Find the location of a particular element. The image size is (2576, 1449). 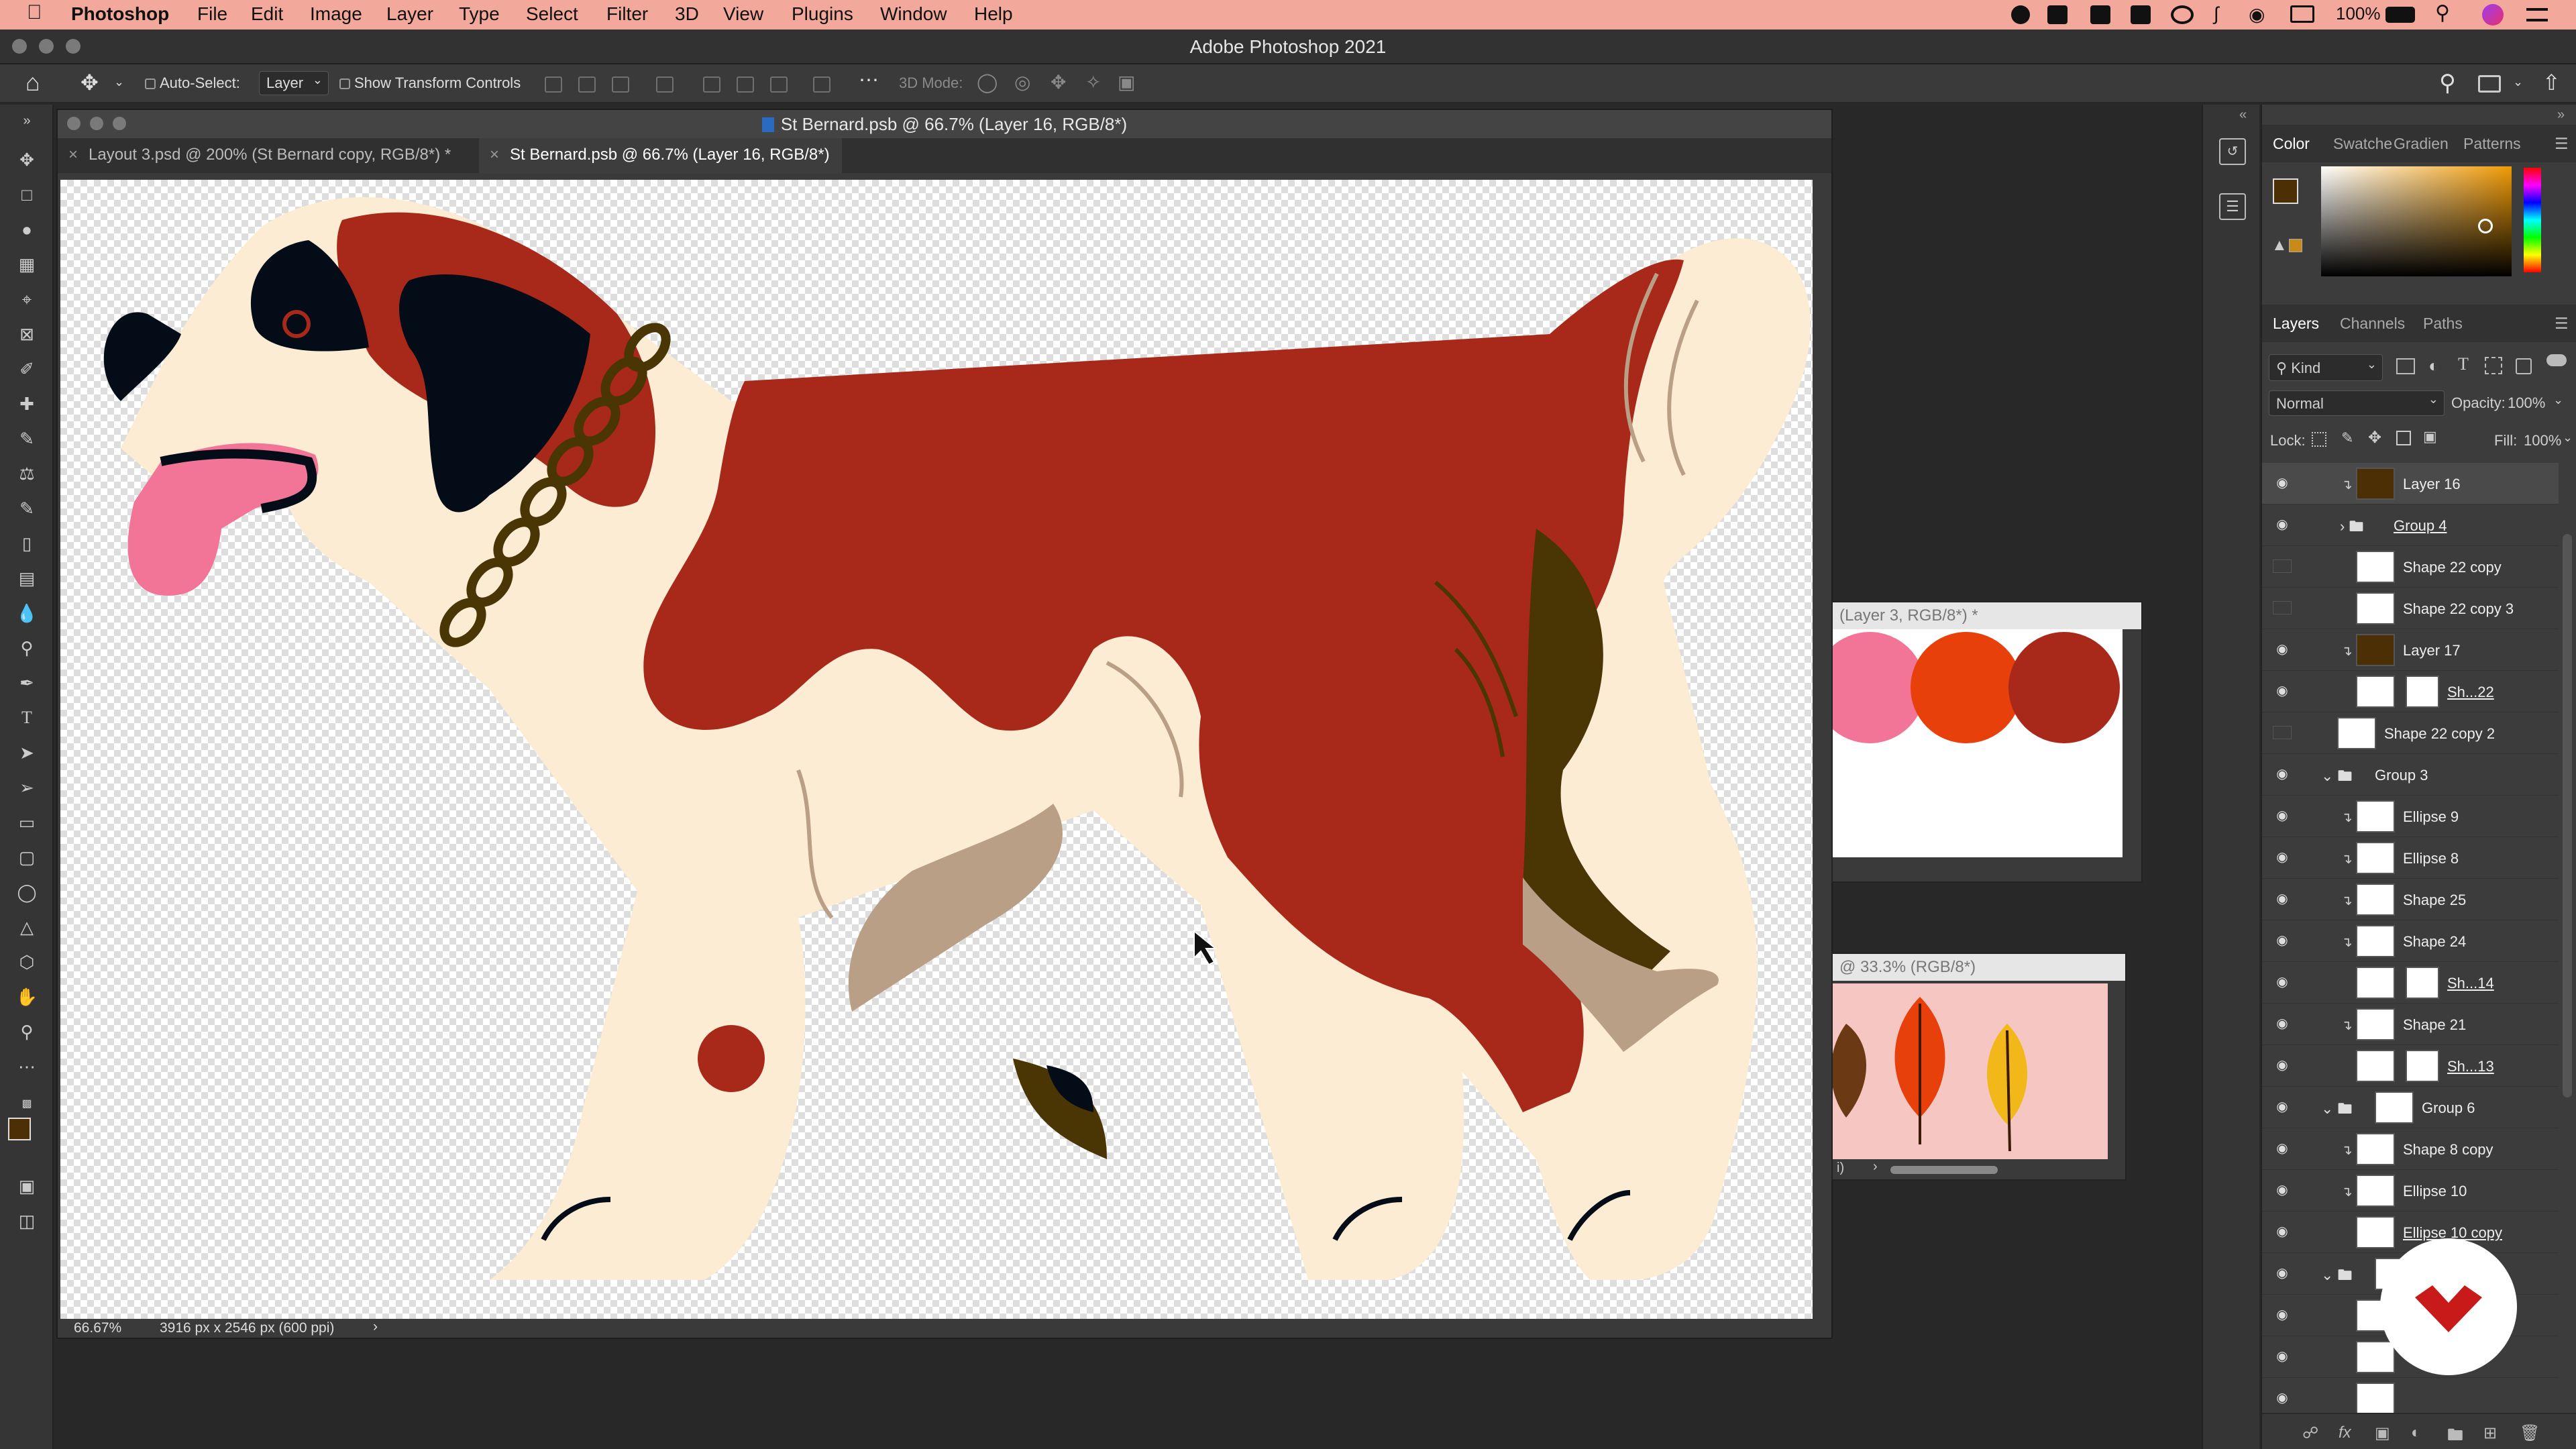

scroll-thumb is located at coordinates (1944, 1170).